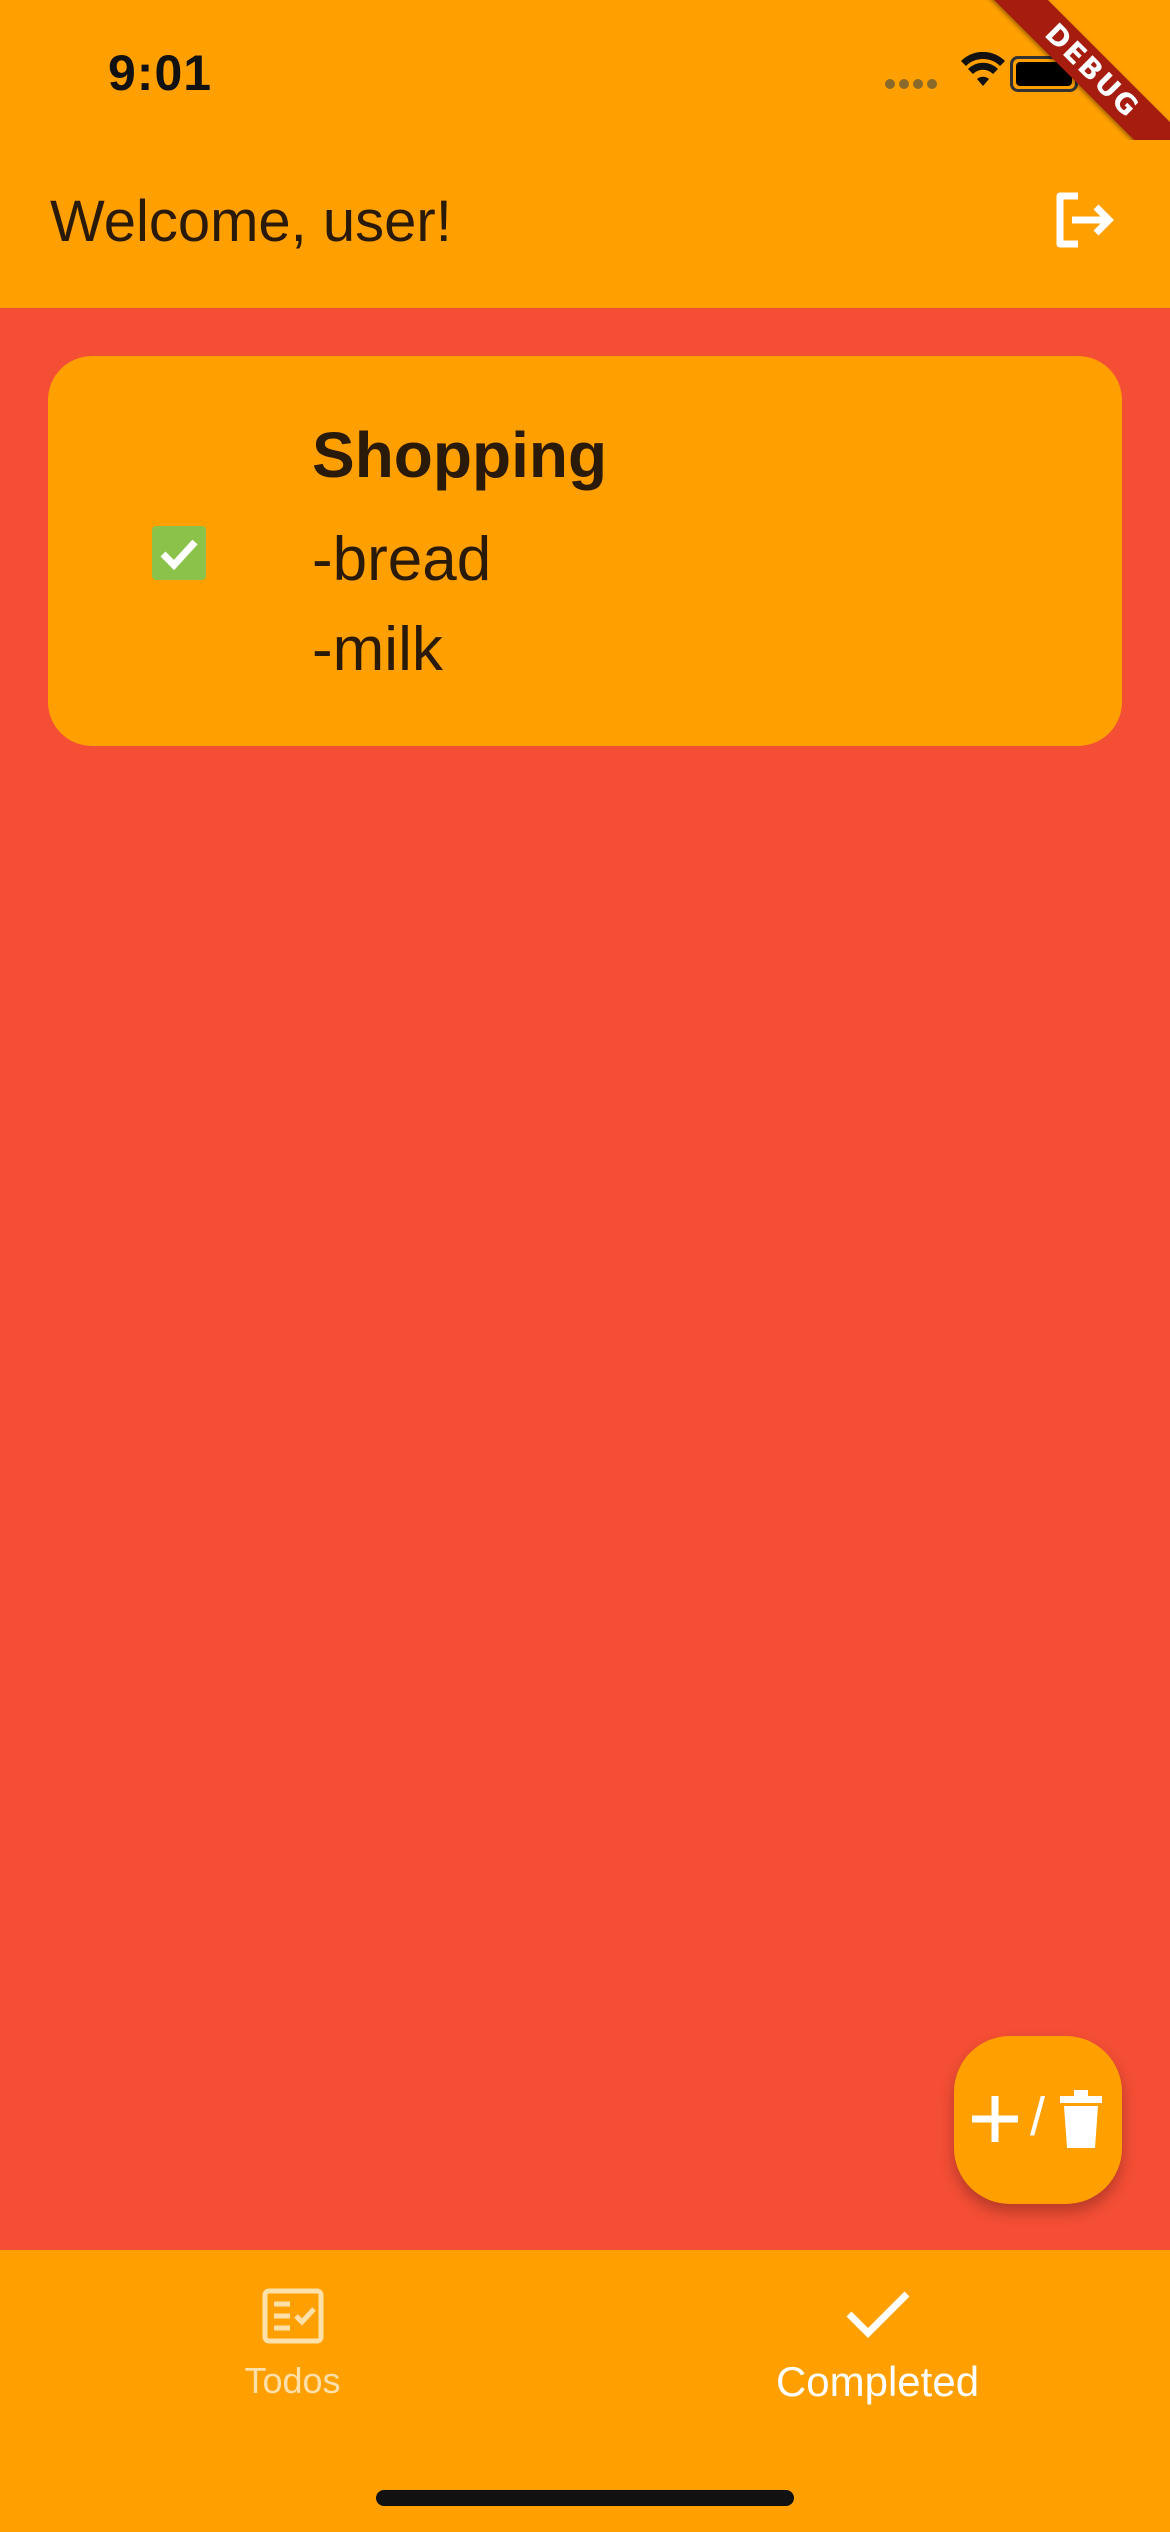 The image size is (1170, 2532). I want to click on nav-label-completed: Completed, so click(877, 2381).